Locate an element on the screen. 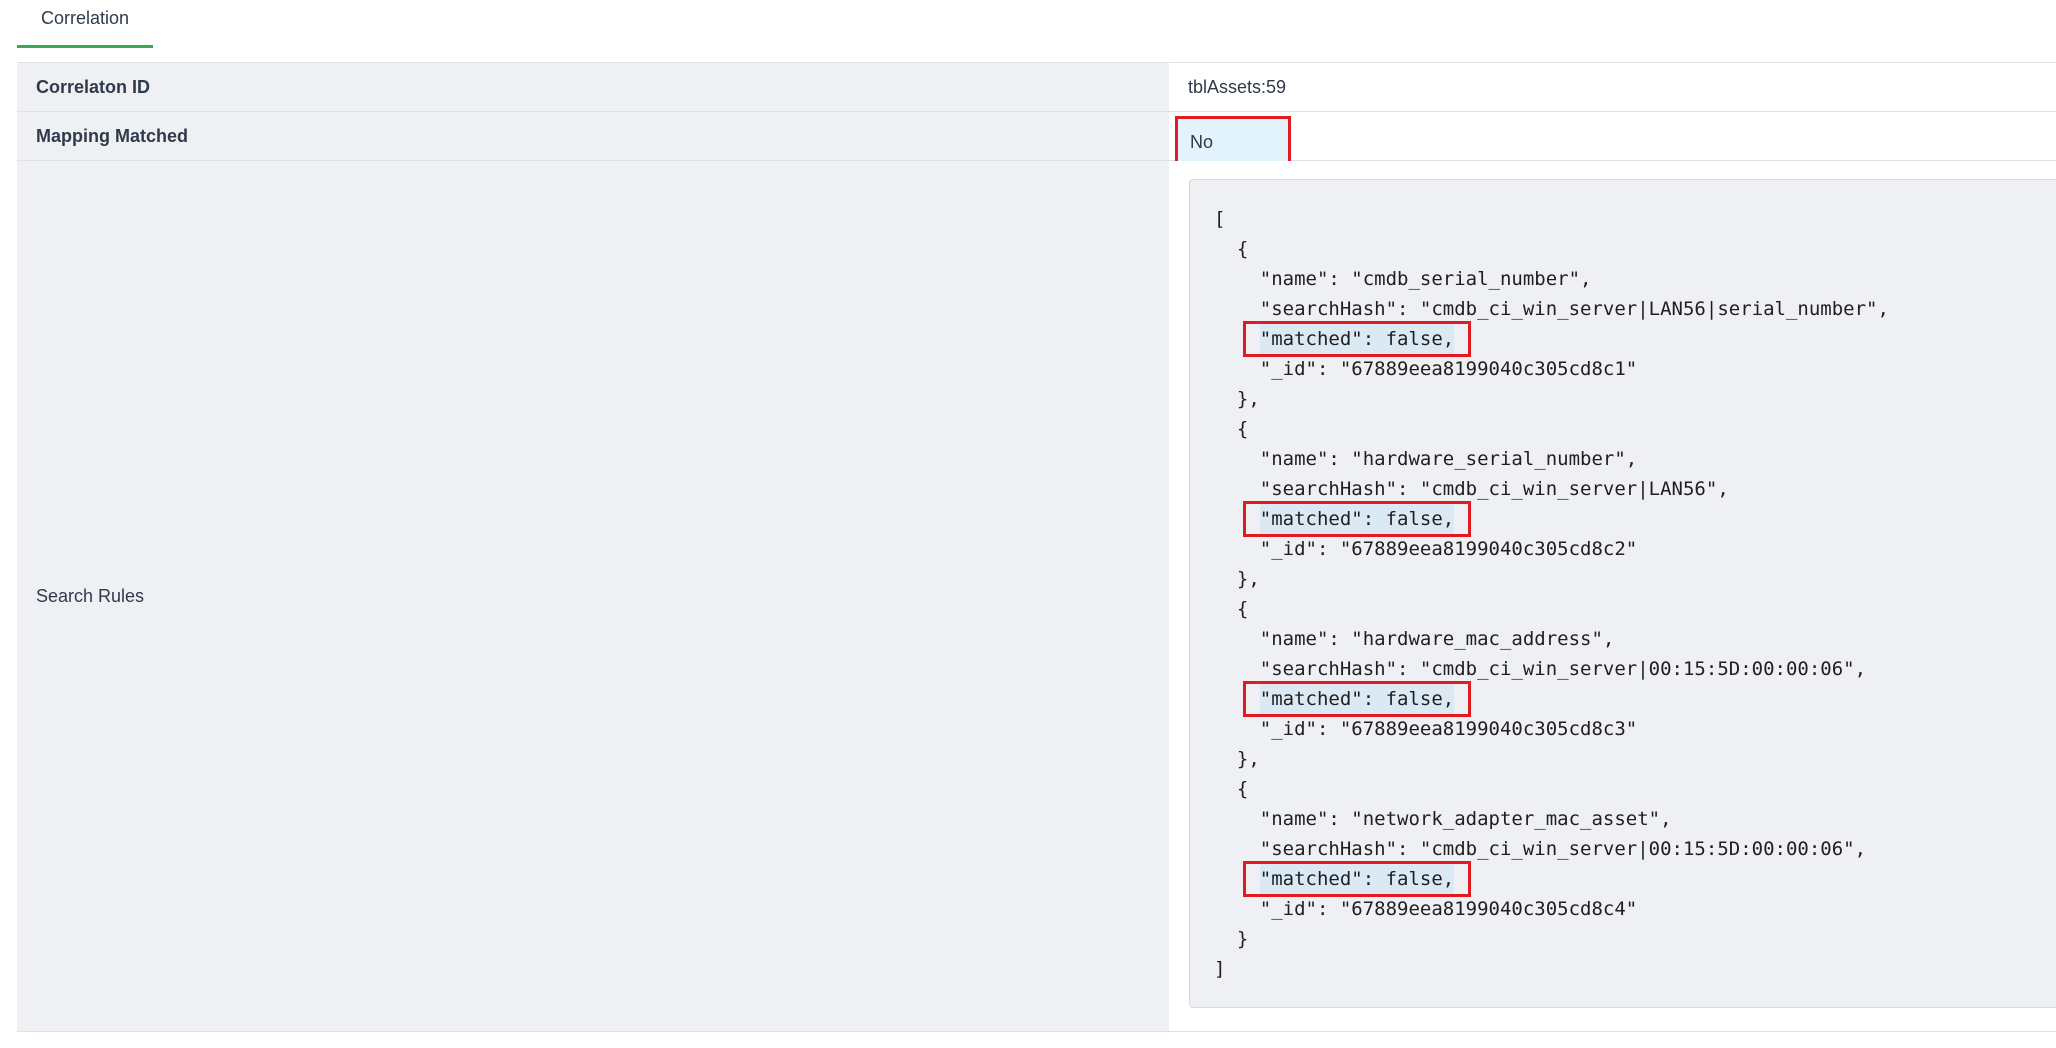  correlation-id-row: Correlaton ID tblAssets:59 is located at coordinates (1036, 87).